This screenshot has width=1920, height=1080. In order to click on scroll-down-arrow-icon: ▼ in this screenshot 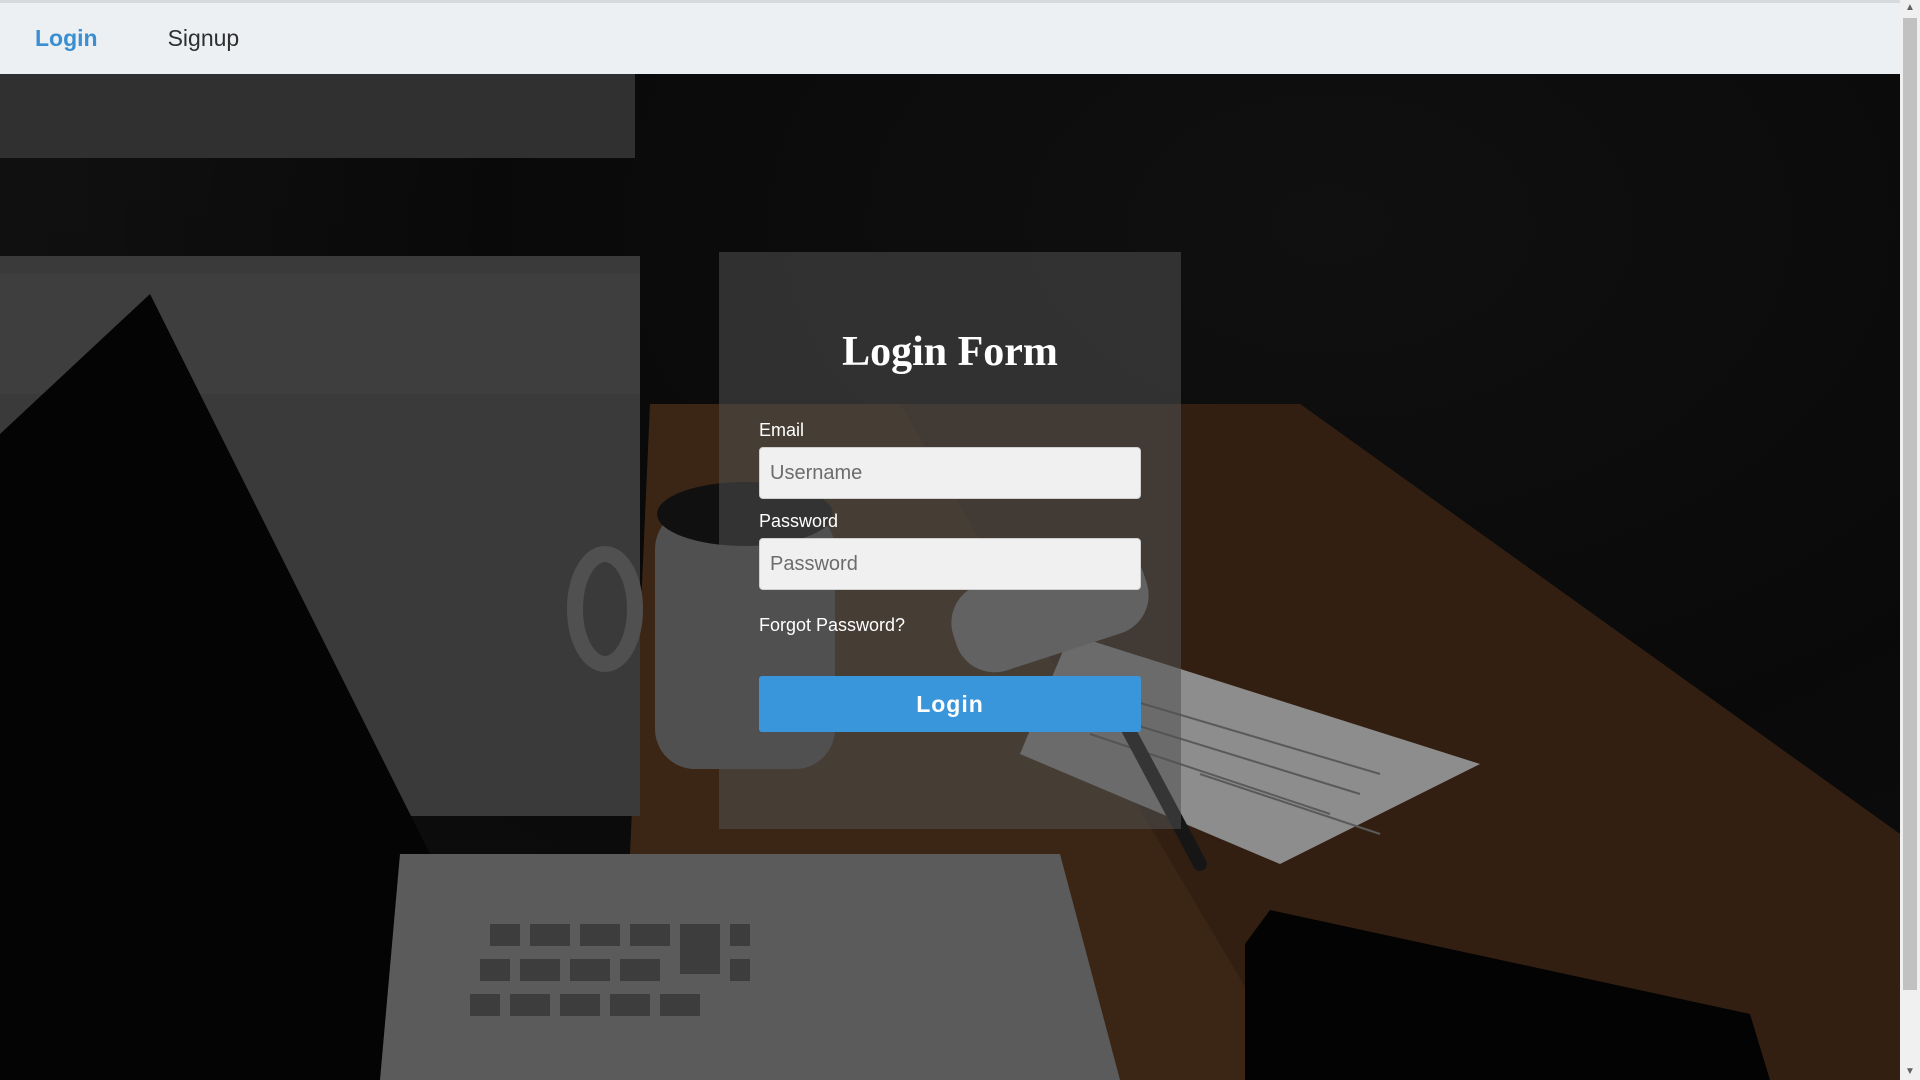, I will do `click(1910, 1072)`.